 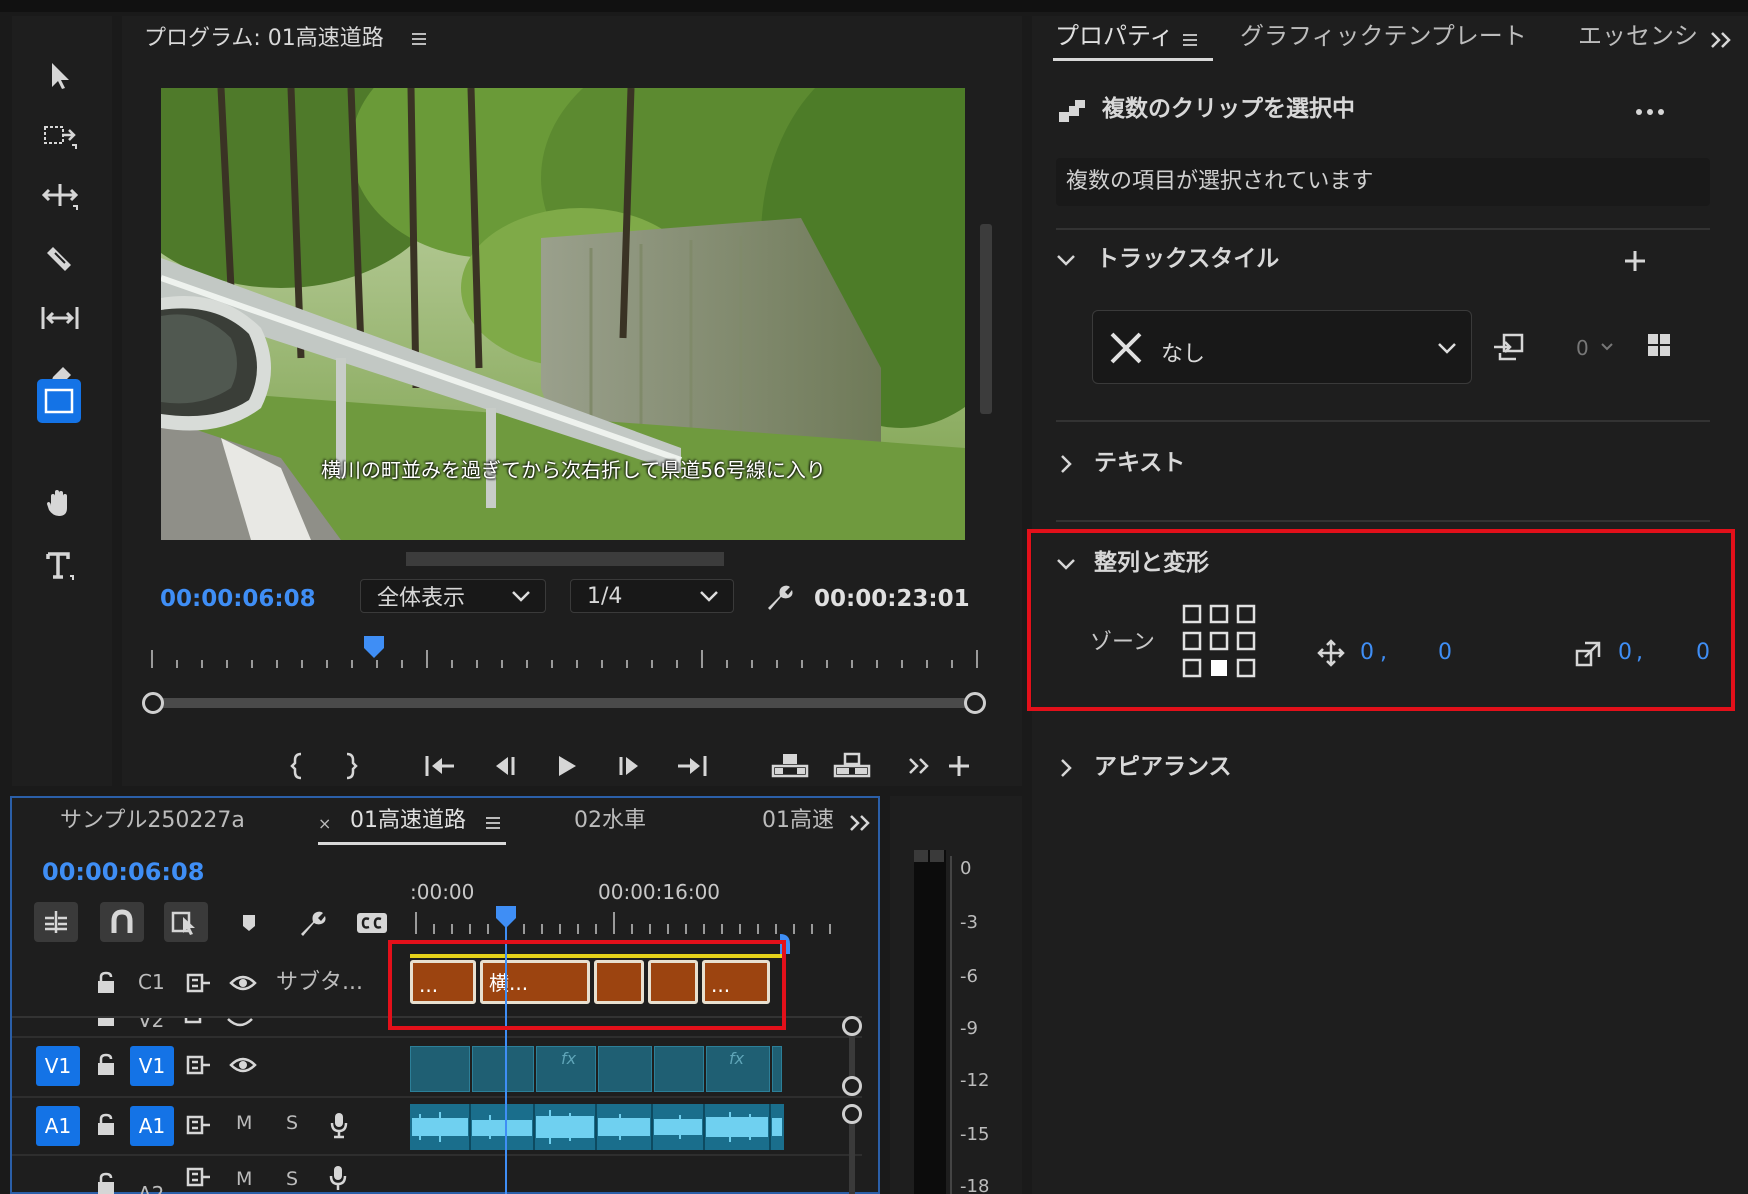 I want to click on selection-tool-icon, so click(x=60, y=76).